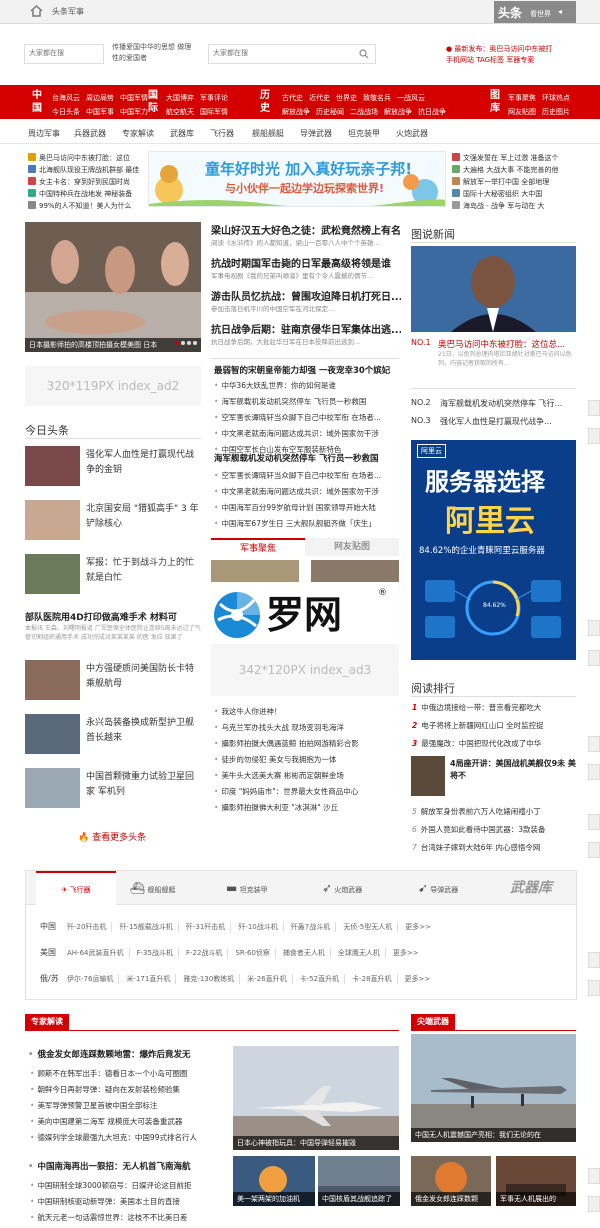 The width and height of the screenshot is (600, 1228). Describe the element at coordinates (304, 953) in the screenshot. I see `weapon-link: 捕食者无人机` at that location.